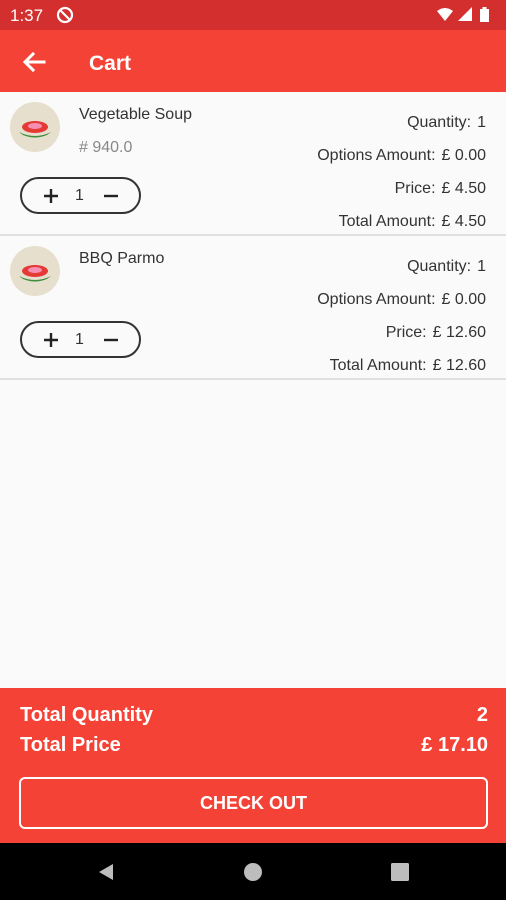  I want to click on total-quantity-row: Total Quantity 2, so click(254, 715).